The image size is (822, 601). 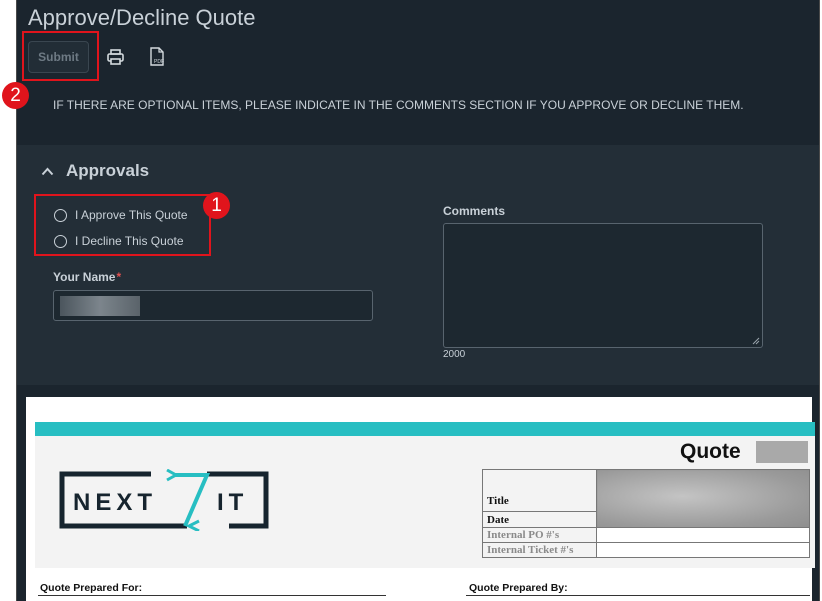 What do you see at coordinates (703, 535) in the screenshot?
I see `internal-po-value` at bounding box center [703, 535].